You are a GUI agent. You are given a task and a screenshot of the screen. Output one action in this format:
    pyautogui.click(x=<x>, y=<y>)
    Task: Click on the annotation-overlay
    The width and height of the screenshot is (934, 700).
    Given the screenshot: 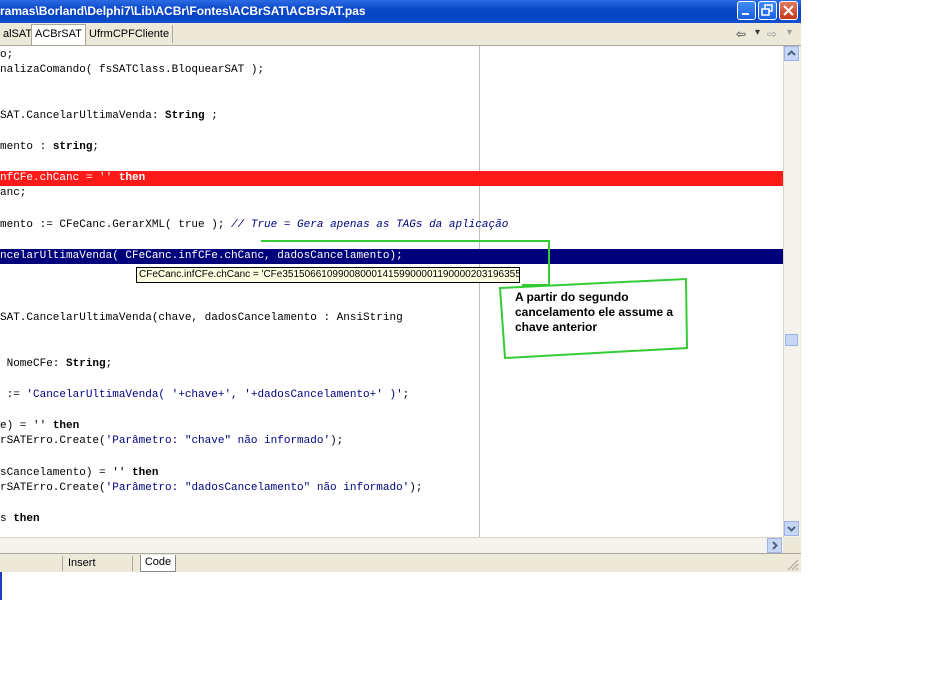 What is the action you would take?
    pyautogui.click(x=475, y=300)
    